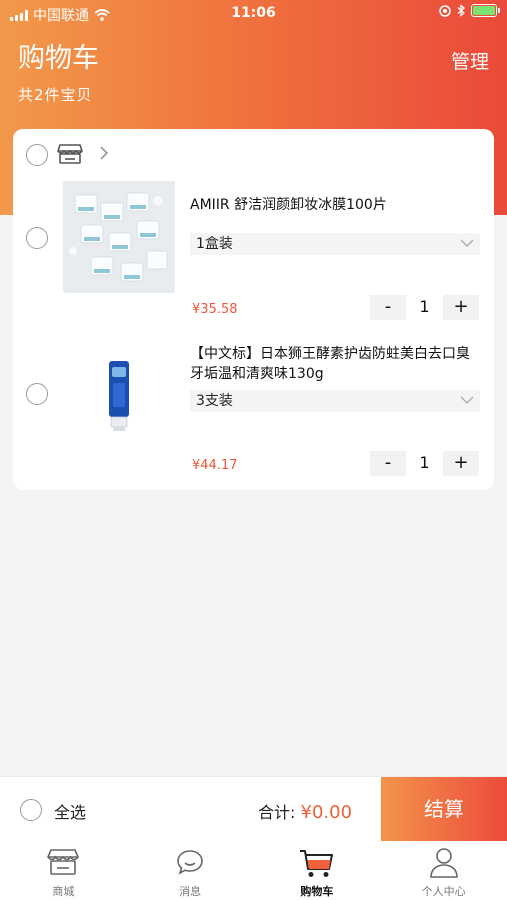  I want to click on page-title: 购物车, so click(58, 58).